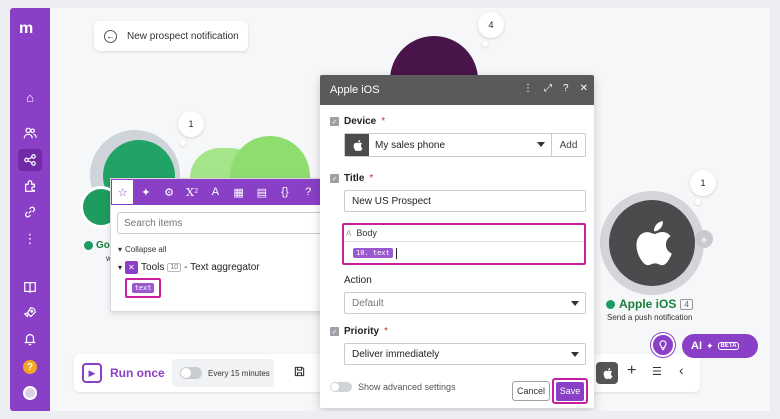  Describe the element at coordinates (191, 124) in the screenshot. I see `ops-bubble-google: 1` at that location.